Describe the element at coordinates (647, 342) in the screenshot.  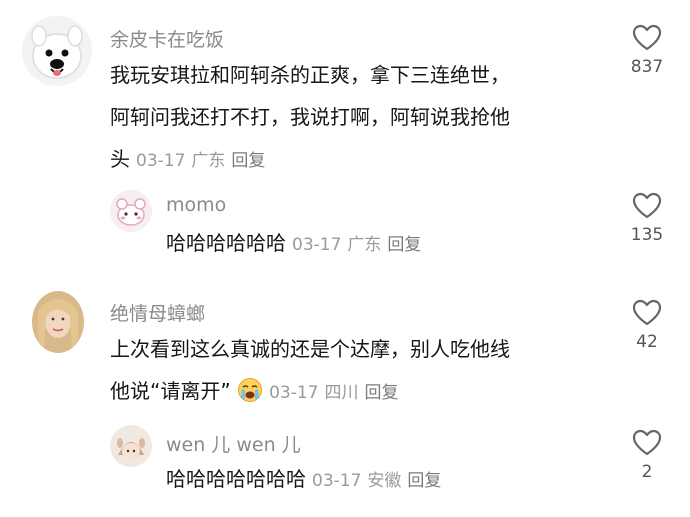
I see `like-count: 42` at that location.